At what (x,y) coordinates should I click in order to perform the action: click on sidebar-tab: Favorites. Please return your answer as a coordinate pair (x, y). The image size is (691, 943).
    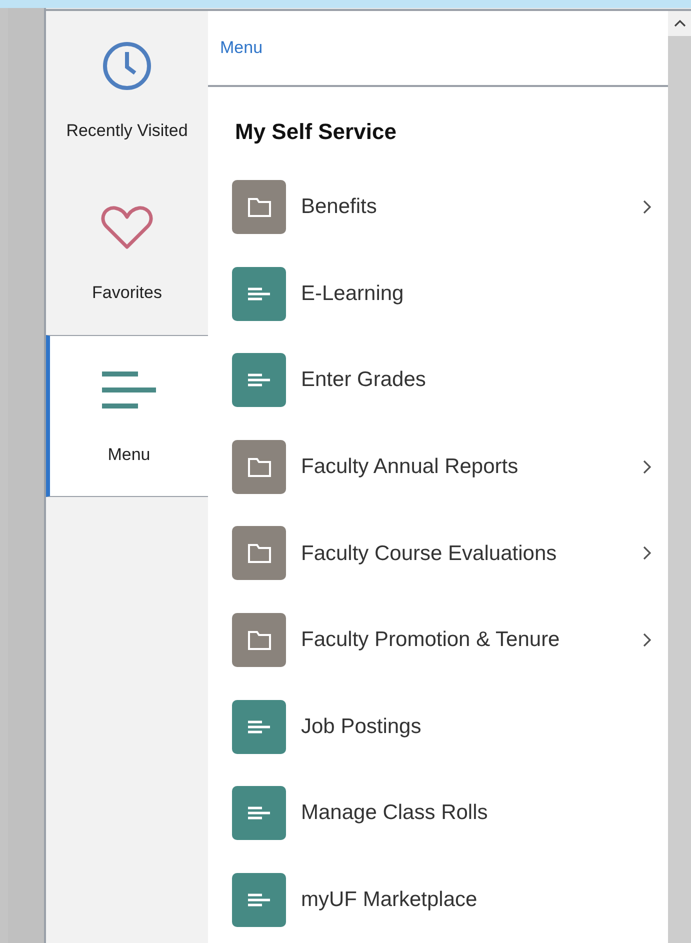
    Looking at the image, I should click on (127, 253).